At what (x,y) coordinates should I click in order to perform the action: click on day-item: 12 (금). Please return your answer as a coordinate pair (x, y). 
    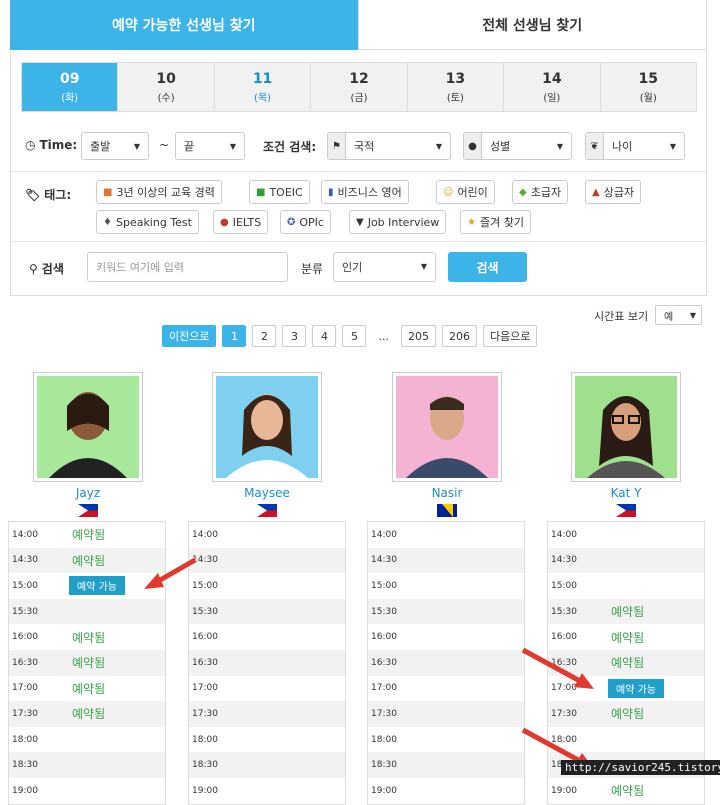
    Looking at the image, I should click on (358, 87).